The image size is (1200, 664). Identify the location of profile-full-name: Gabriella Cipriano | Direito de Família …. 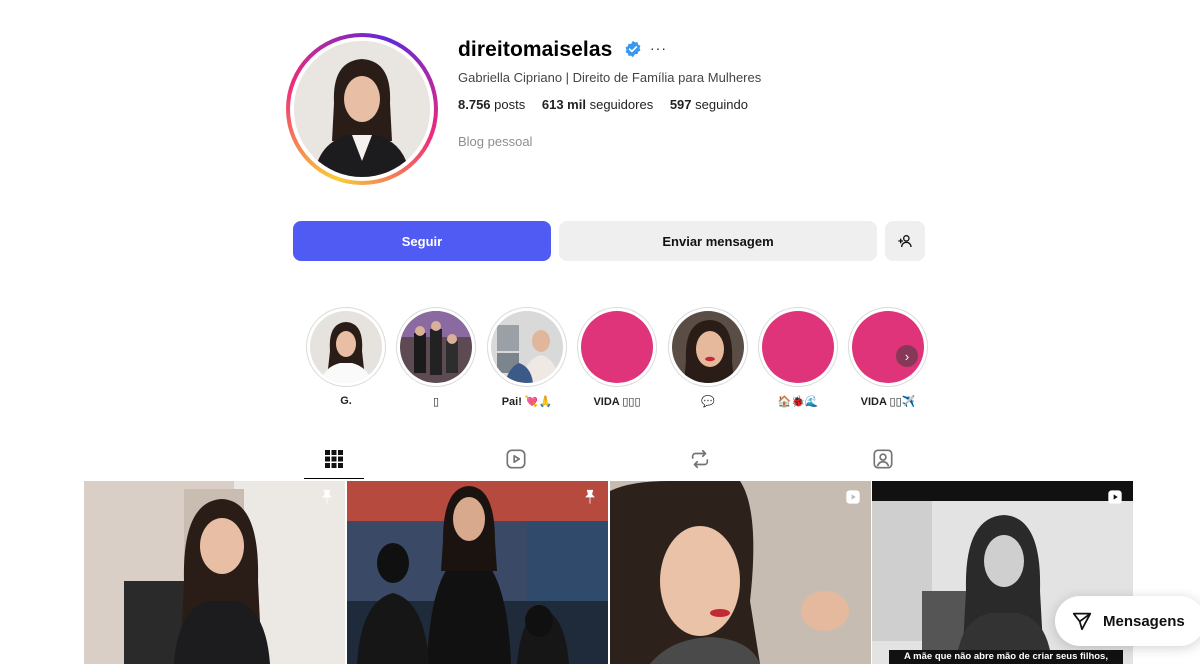
(610, 77).